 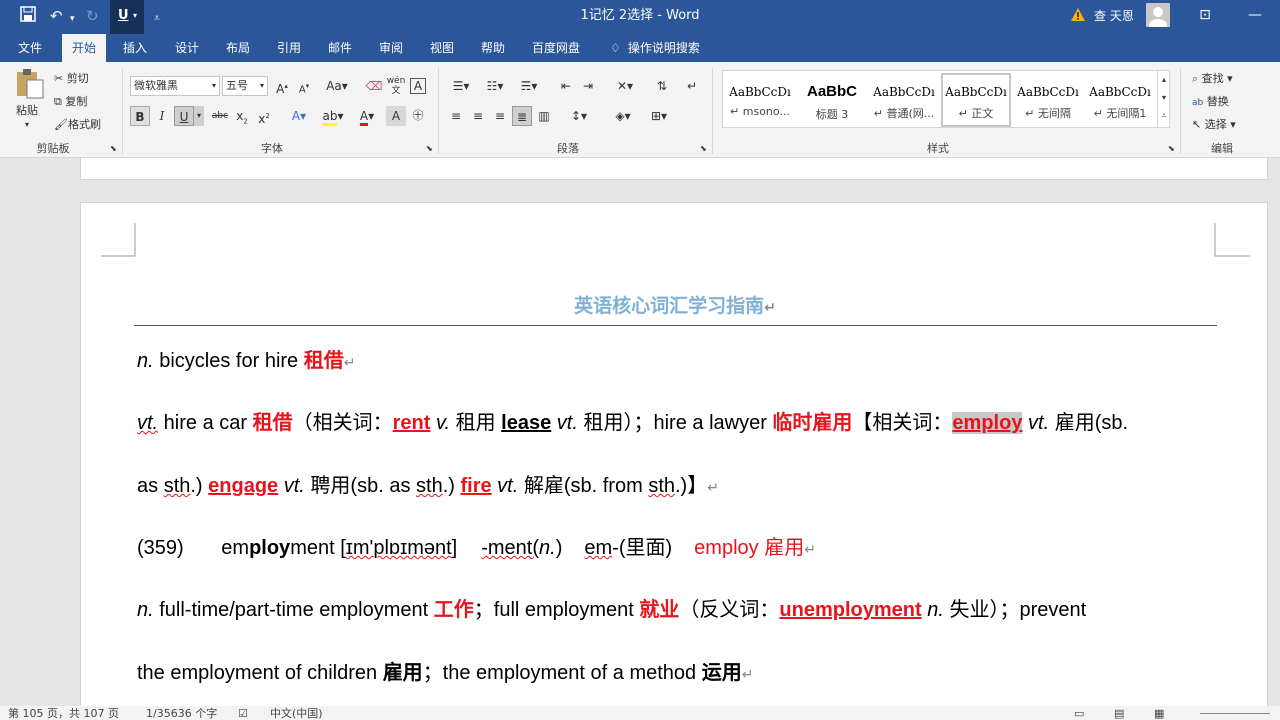 What do you see at coordinates (522, 116) in the screenshot?
I see `justify-icon: ≣` at bounding box center [522, 116].